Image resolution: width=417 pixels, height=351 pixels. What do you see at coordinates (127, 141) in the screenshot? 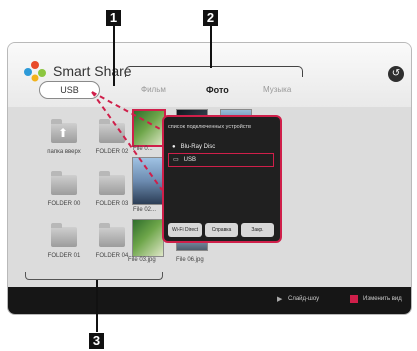
I see `usb-popup-connector` at bounding box center [127, 141].